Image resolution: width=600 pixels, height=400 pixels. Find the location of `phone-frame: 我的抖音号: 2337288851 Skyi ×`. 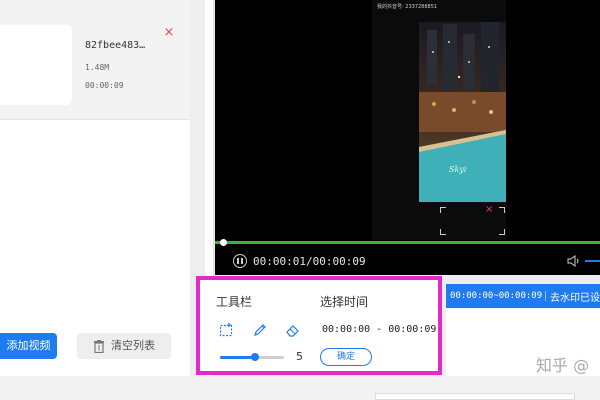

phone-frame: 我的抖音号: 2337288851 Skyi × is located at coordinates (439, 120).